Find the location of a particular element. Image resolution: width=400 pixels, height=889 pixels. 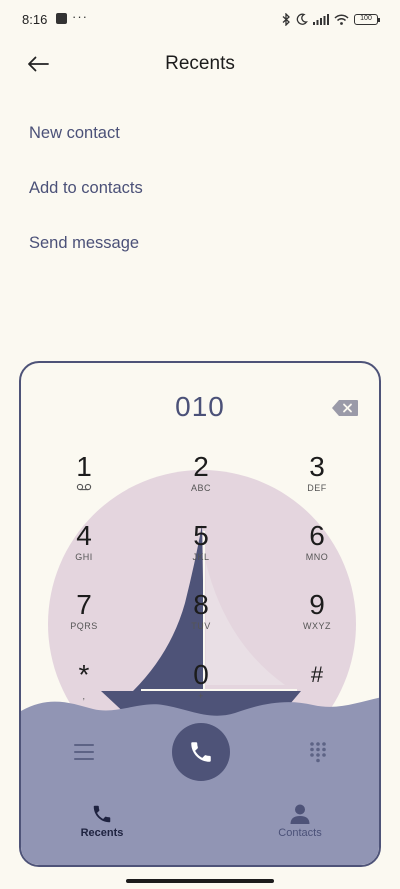

key-letters: ABC is located at coordinates (200, 488).